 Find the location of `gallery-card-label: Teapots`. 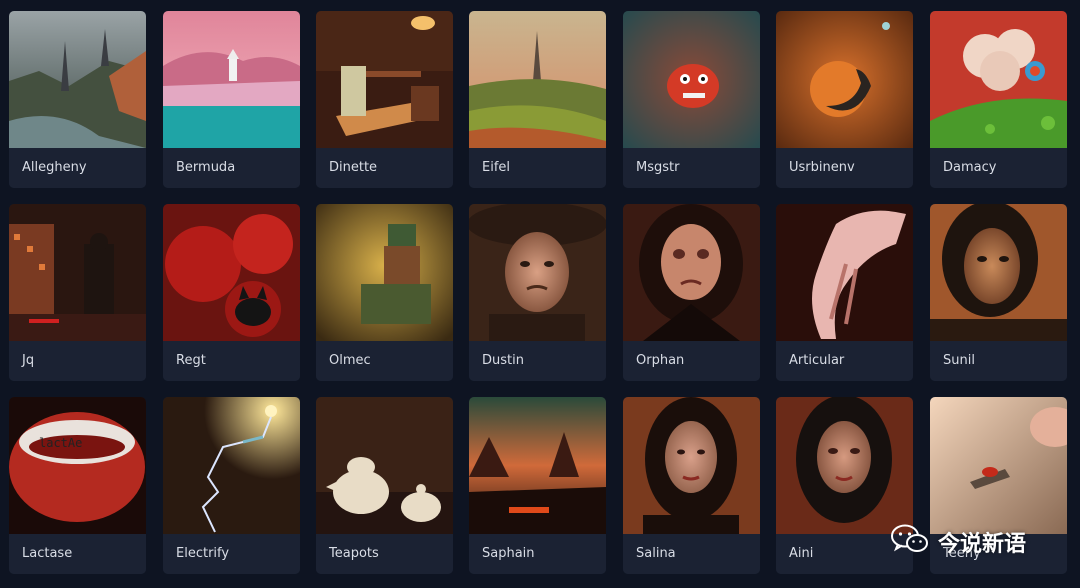

gallery-card-label: Teapots is located at coordinates (384, 554).